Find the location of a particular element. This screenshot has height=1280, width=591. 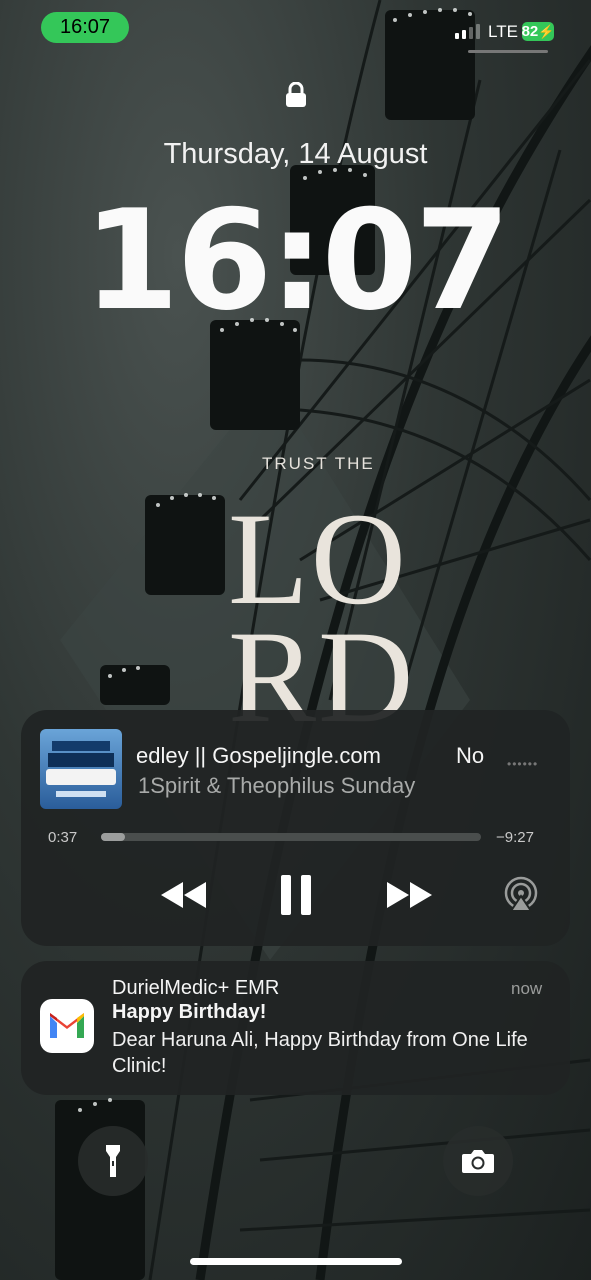

flashlight-button is located at coordinates (113, 1161).